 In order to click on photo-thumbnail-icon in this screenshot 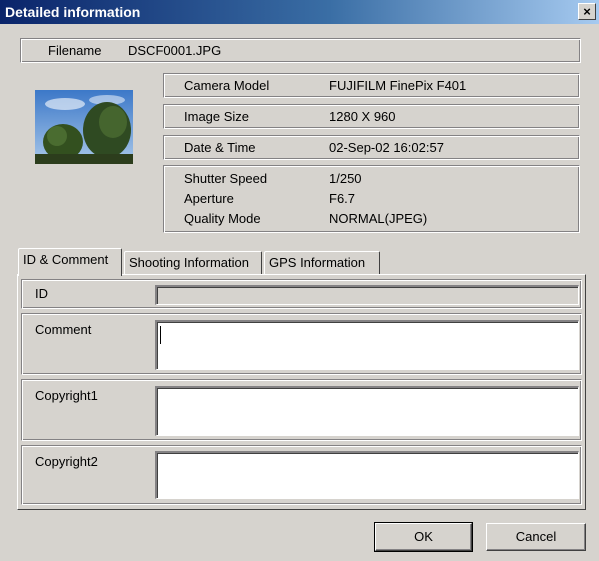, I will do `click(84, 127)`.